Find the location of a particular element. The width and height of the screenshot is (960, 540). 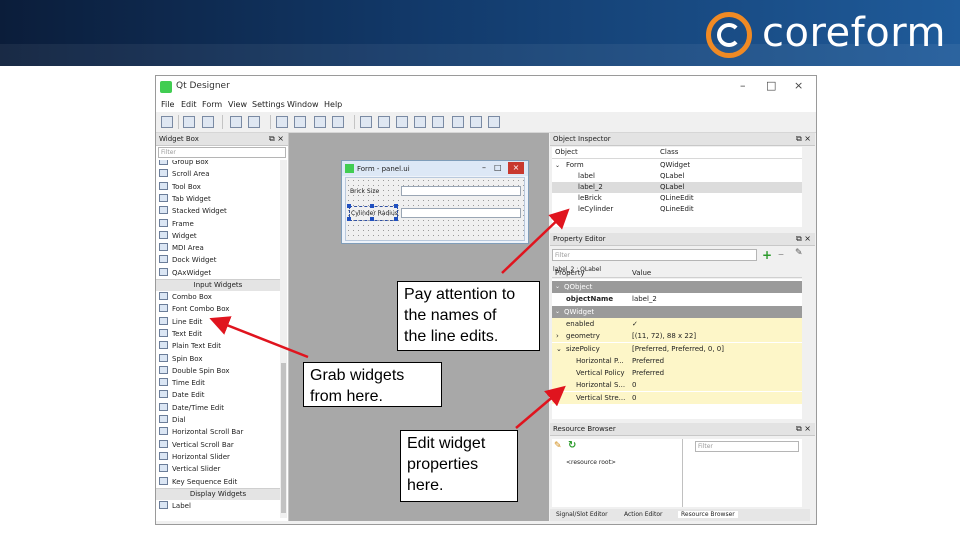

callout-line: the names of is located at coordinates (450, 315).